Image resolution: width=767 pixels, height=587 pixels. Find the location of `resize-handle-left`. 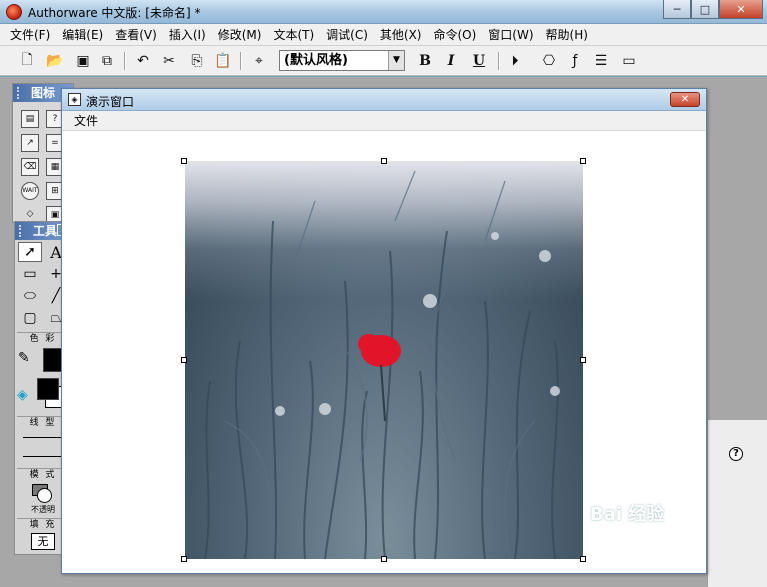

resize-handle-left is located at coordinates (184, 360).